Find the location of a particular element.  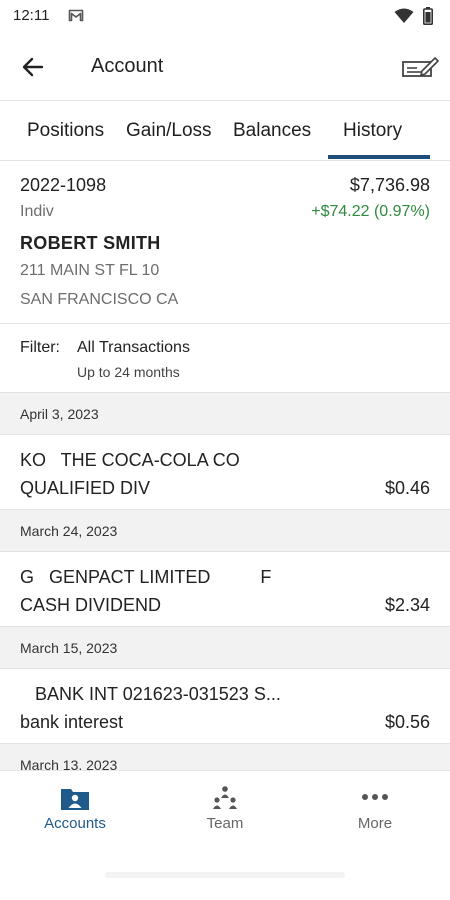

more-icon is located at coordinates (375, 798).